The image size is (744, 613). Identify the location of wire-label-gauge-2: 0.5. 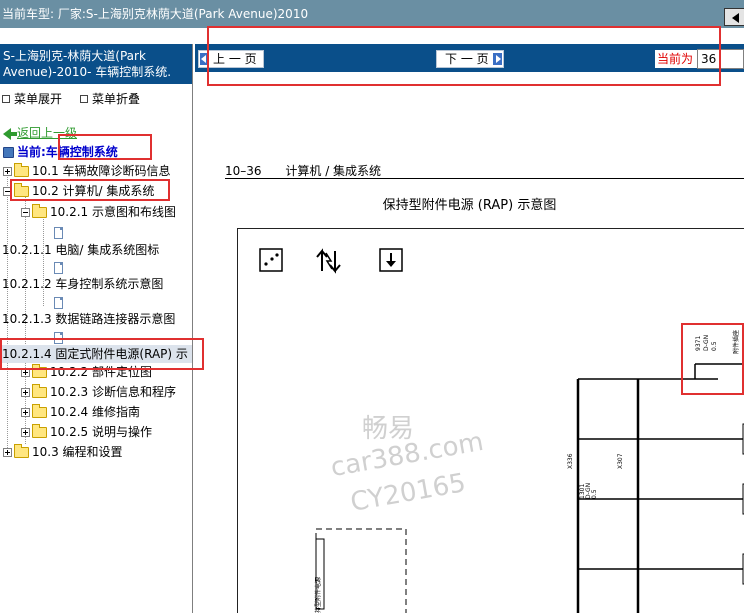
(594, 494).